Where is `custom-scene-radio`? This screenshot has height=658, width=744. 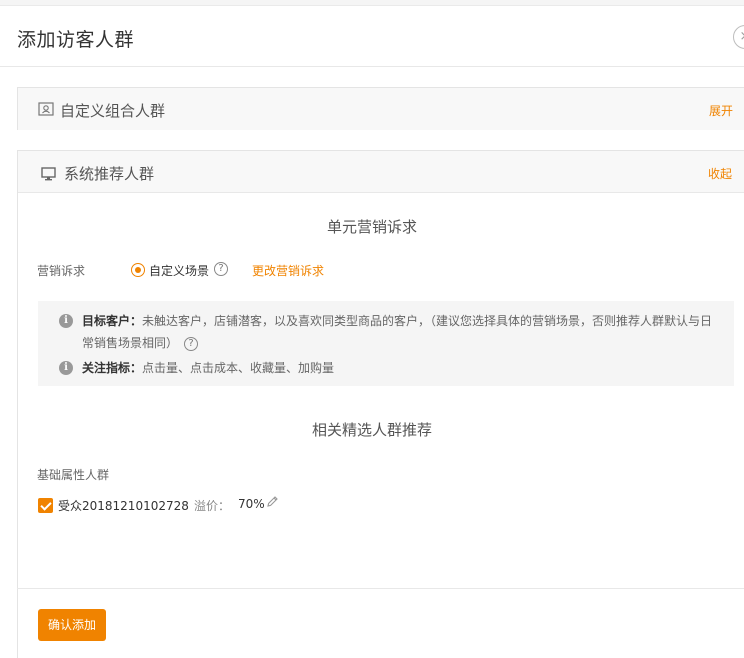 custom-scene-radio is located at coordinates (138, 270).